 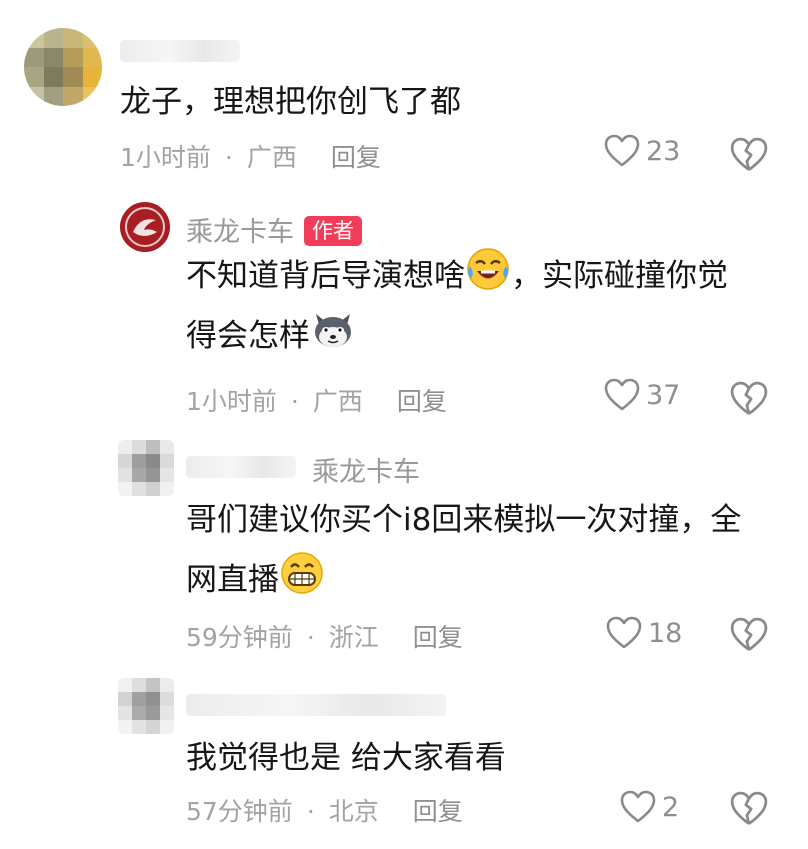 I want to click on brand-logo-icon, so click(x=145, y=227).